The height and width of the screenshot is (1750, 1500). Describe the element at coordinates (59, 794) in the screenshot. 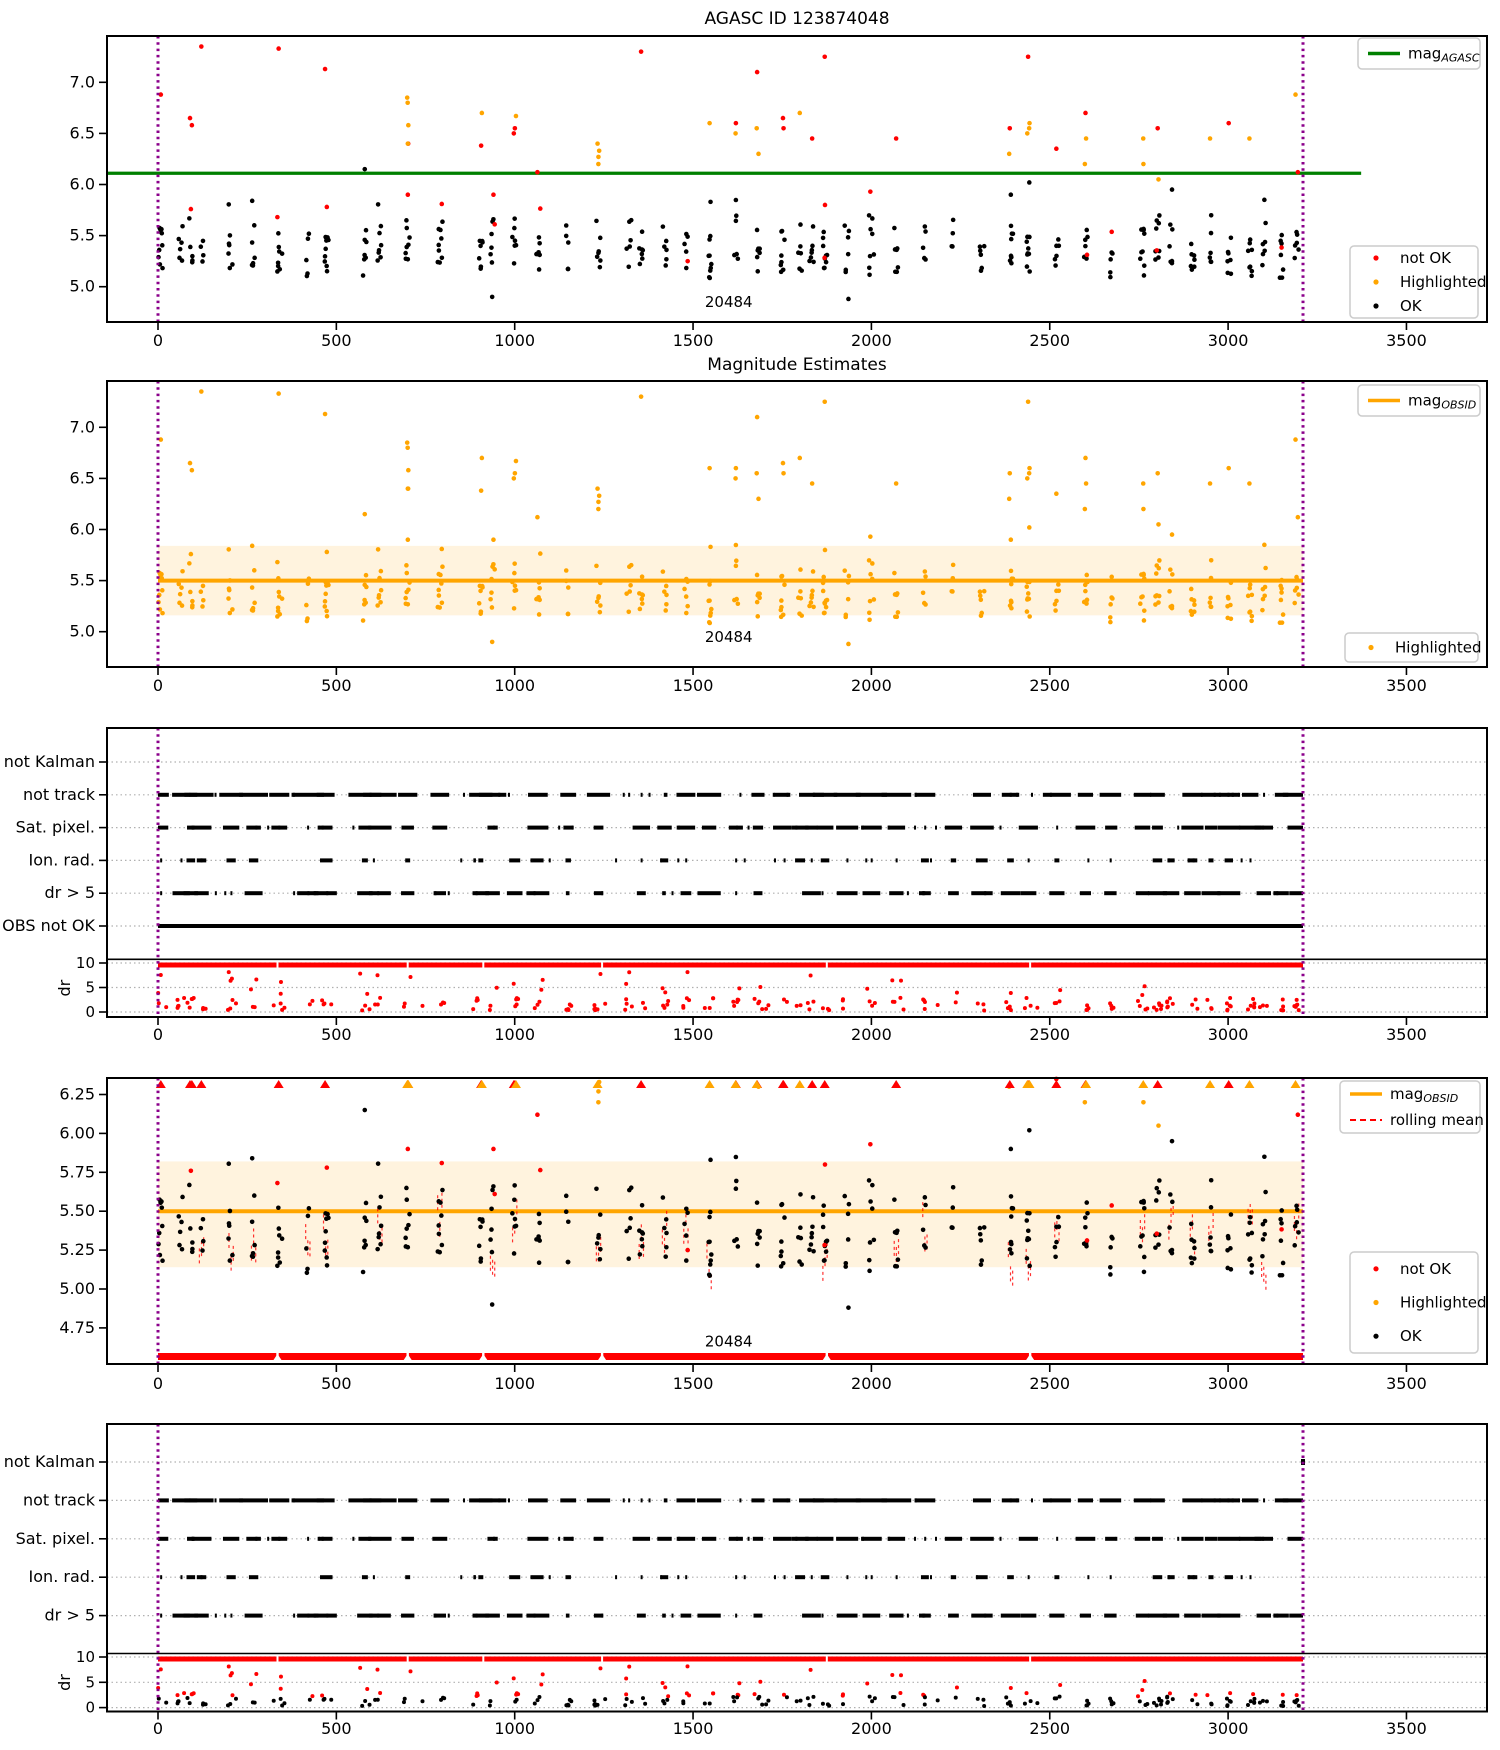

I see `flag-row-label: not track` at that location.